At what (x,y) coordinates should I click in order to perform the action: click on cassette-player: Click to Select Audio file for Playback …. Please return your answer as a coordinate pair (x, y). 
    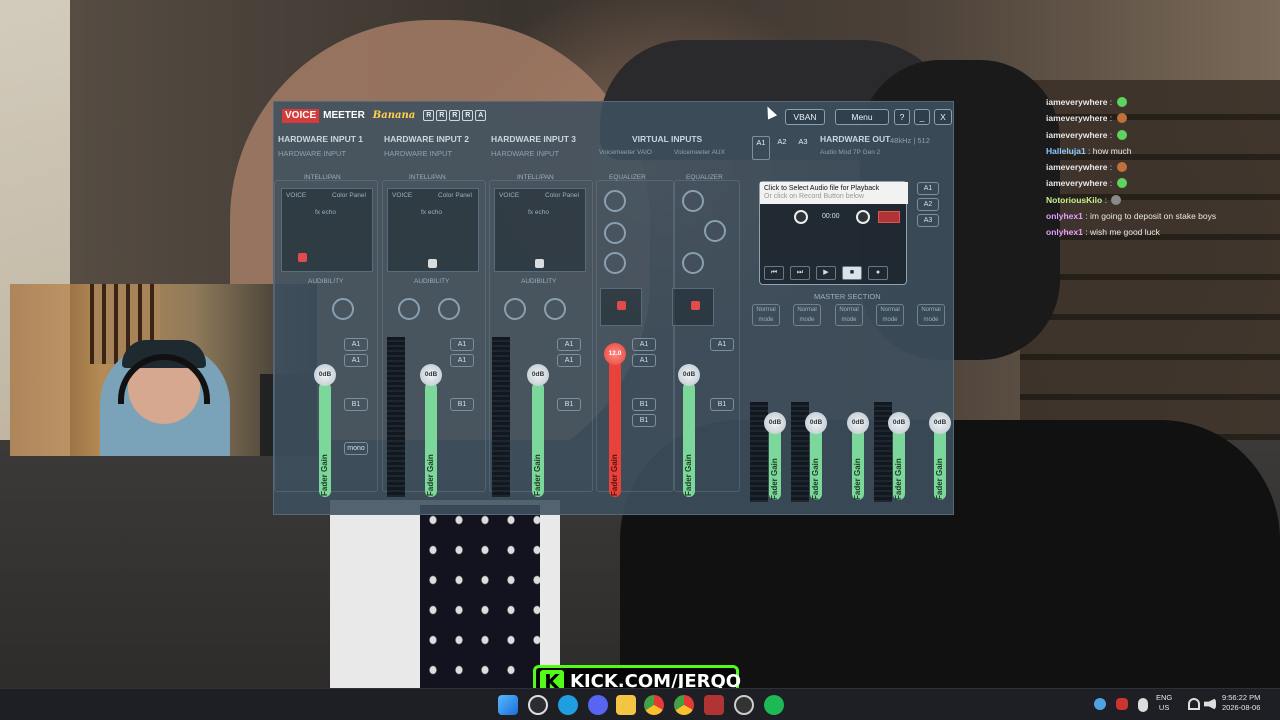
    Looking at the image, I should click on (833, 233).